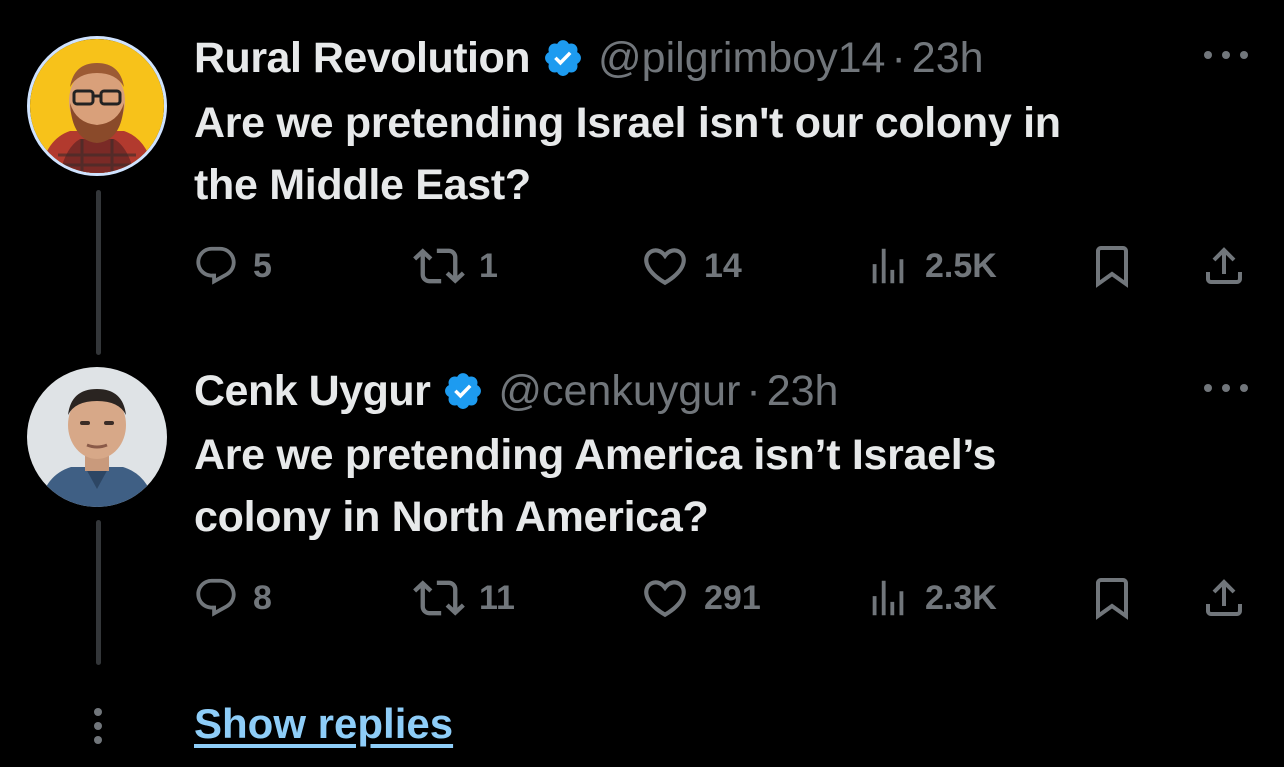  I want to click on author-handle: @cenkuygur, so click(619, 391).